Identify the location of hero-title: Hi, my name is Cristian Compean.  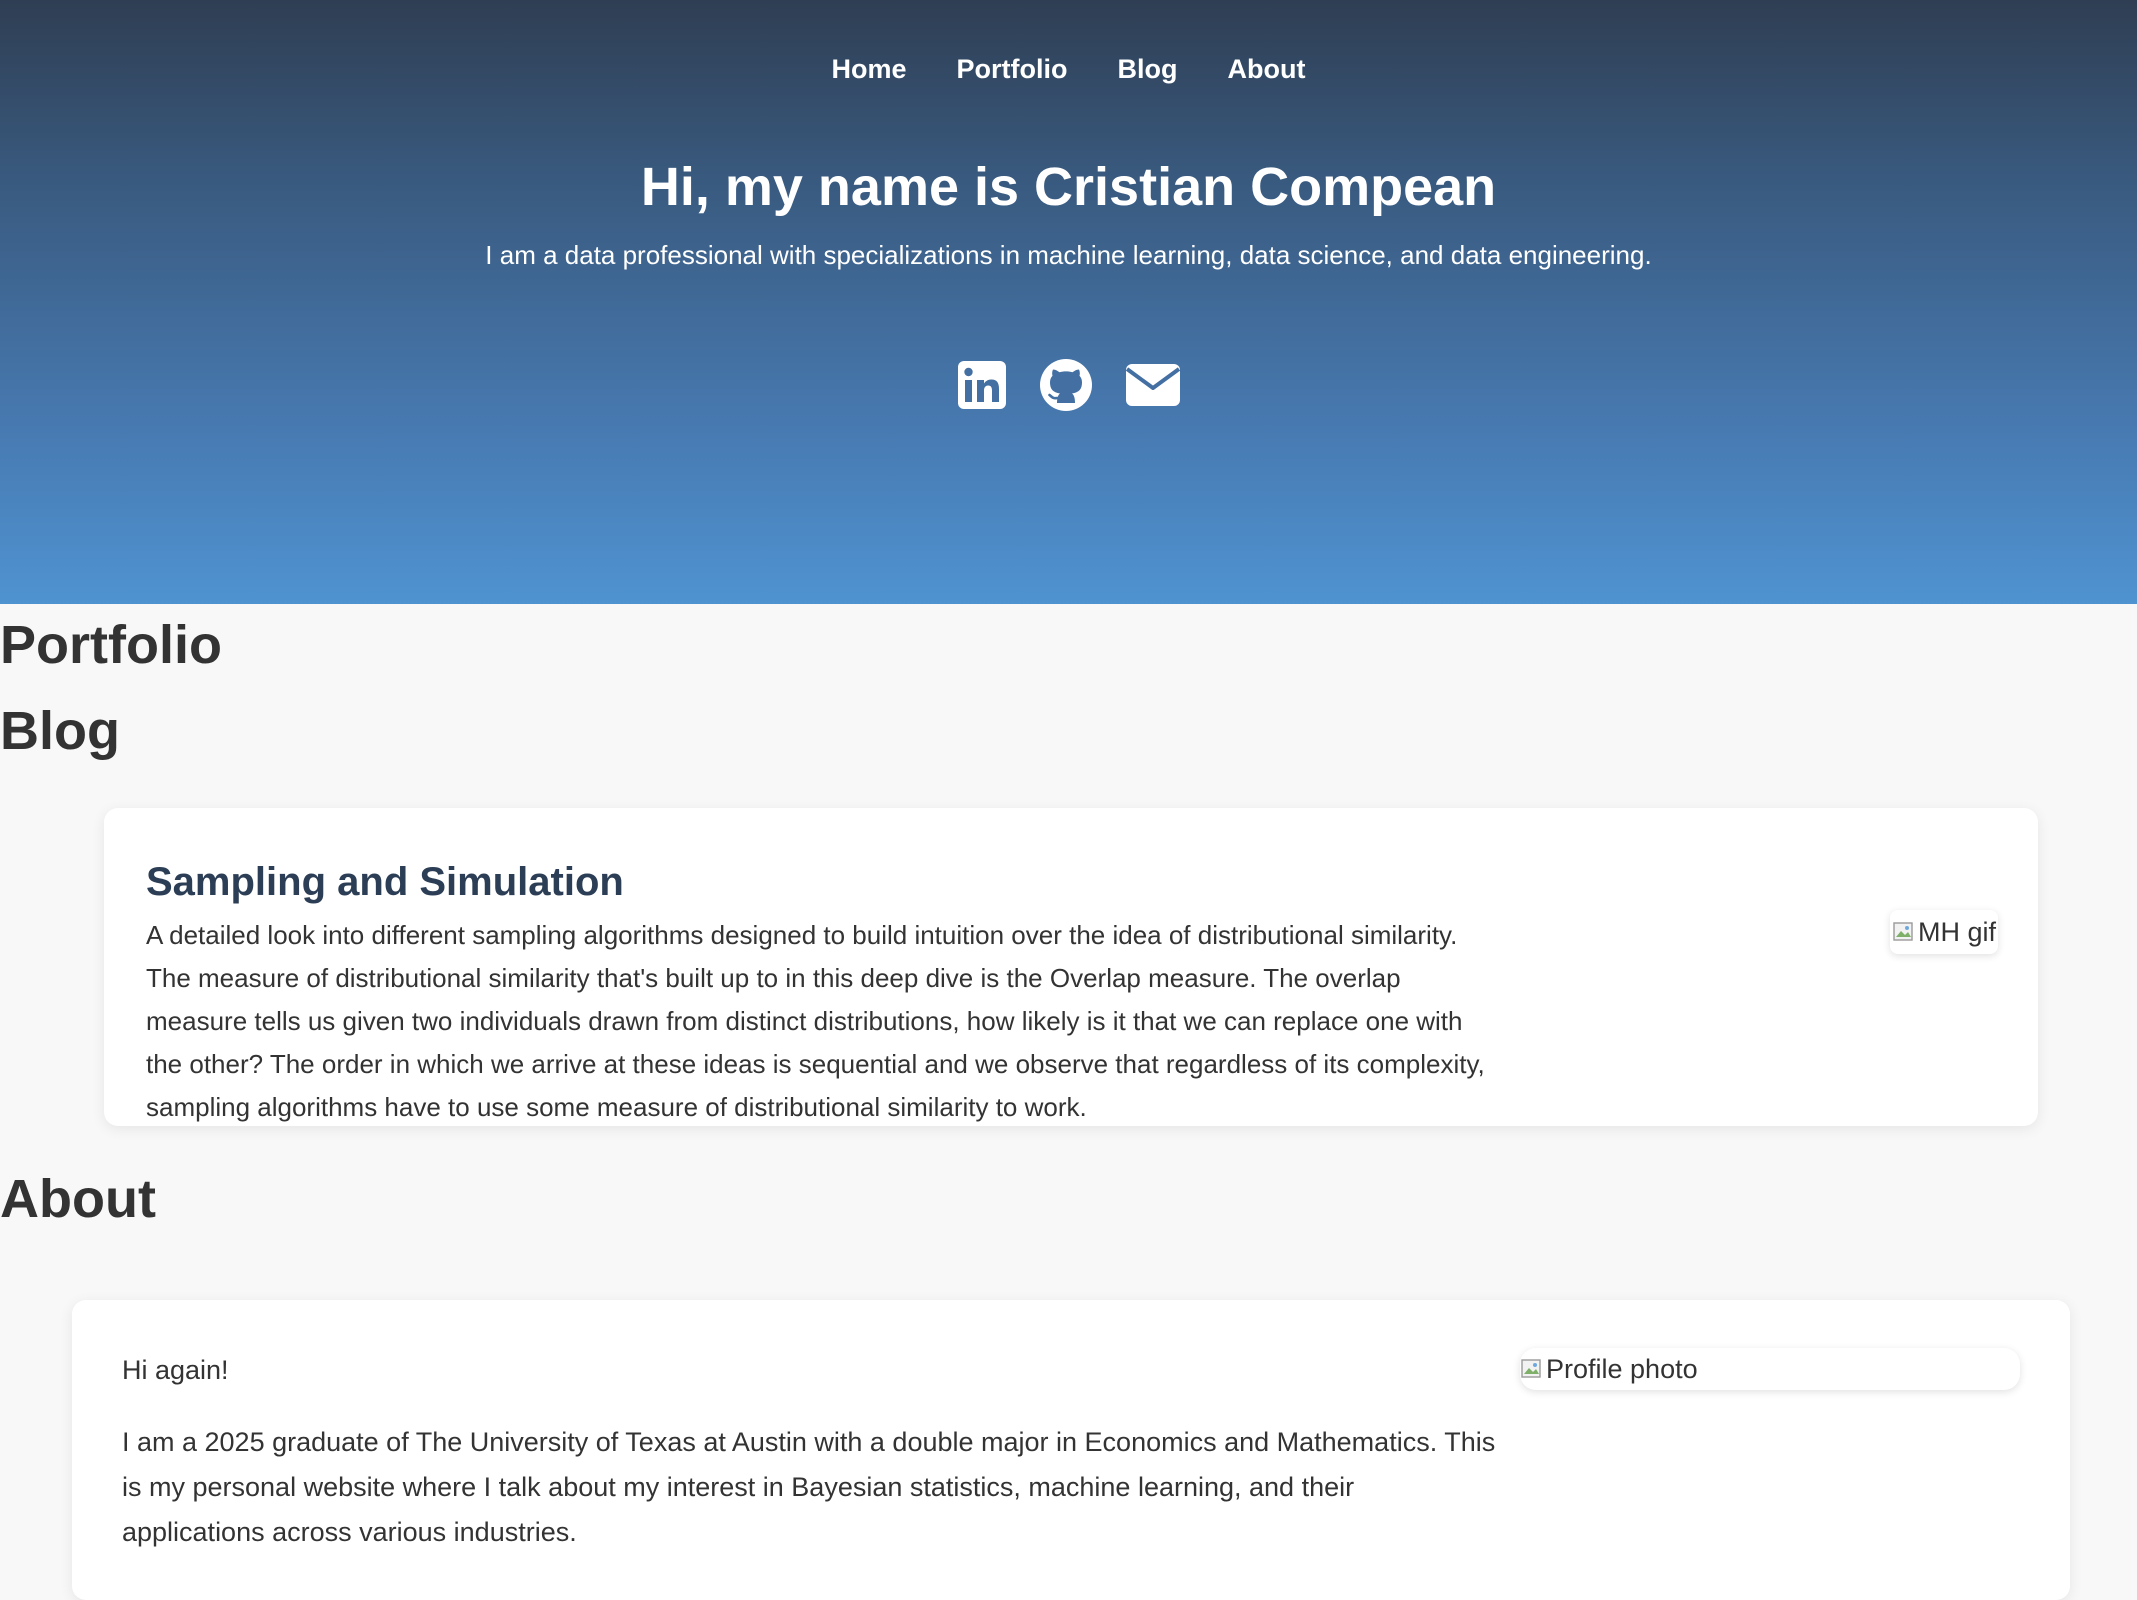
(1068, 187).